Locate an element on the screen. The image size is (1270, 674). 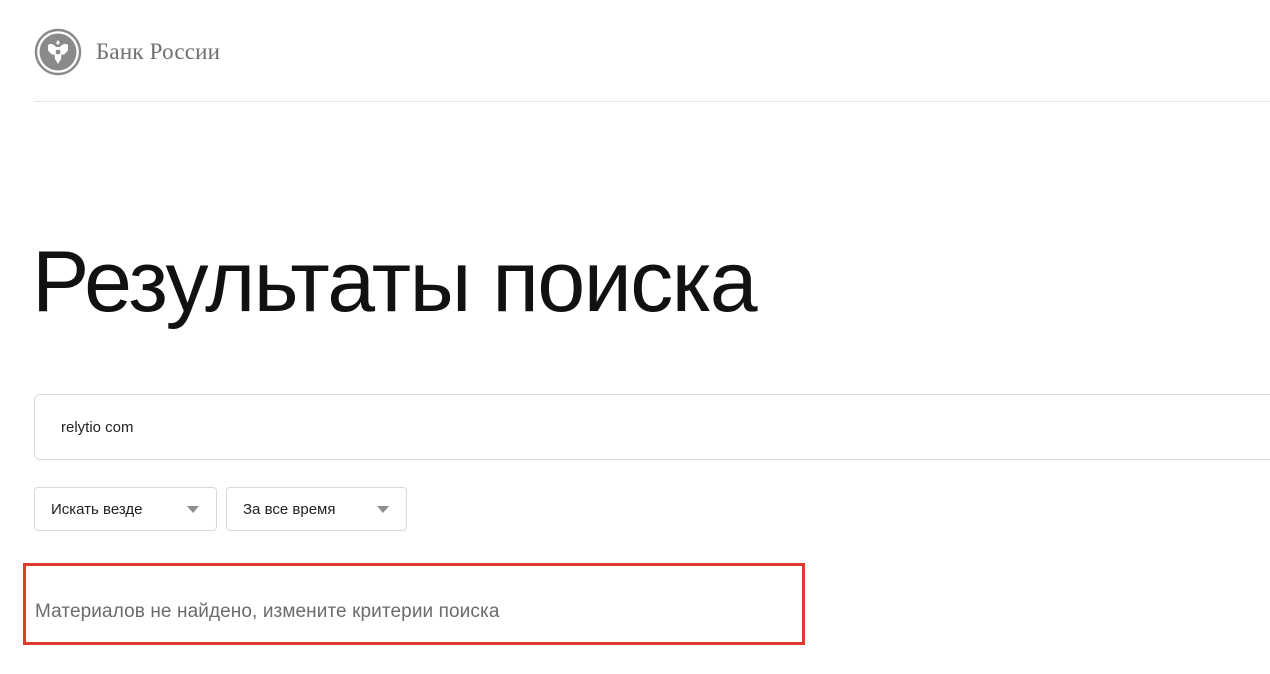
time-period-dropdown: За все время is located at coordinates (316, 509).